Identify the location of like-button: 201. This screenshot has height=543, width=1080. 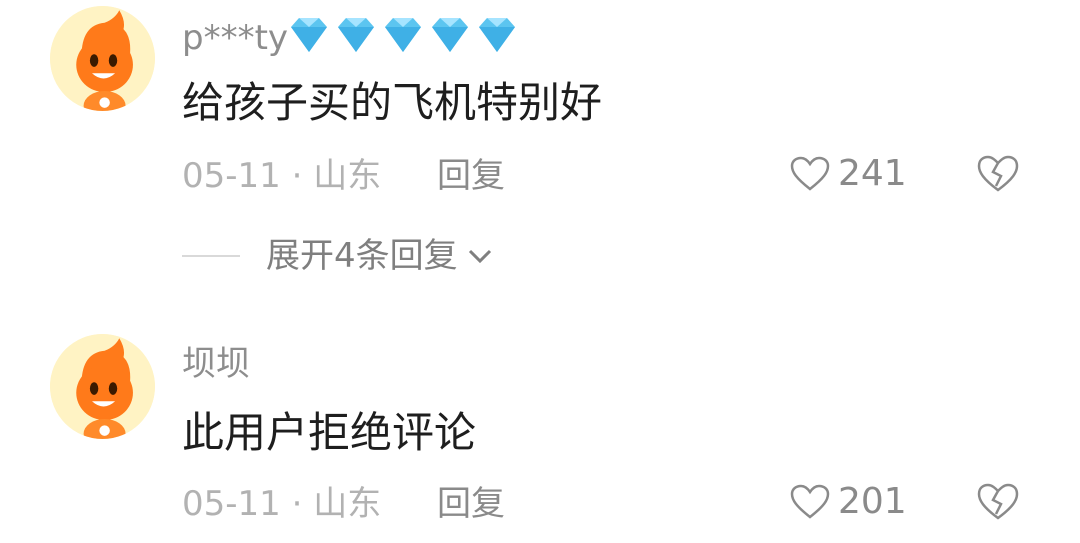
(848, 502).